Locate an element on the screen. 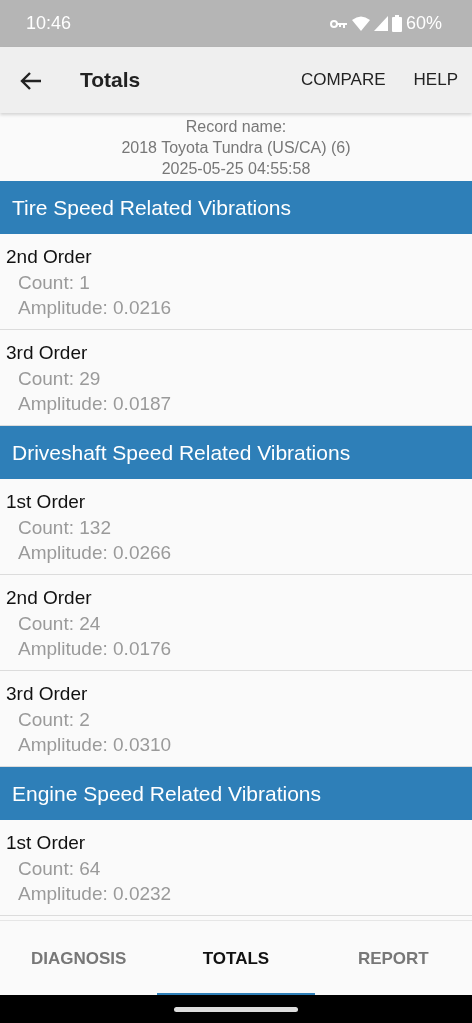 This screenshot has width=472, height=1023. tab: REPORT is located at coordinates (393, 958).